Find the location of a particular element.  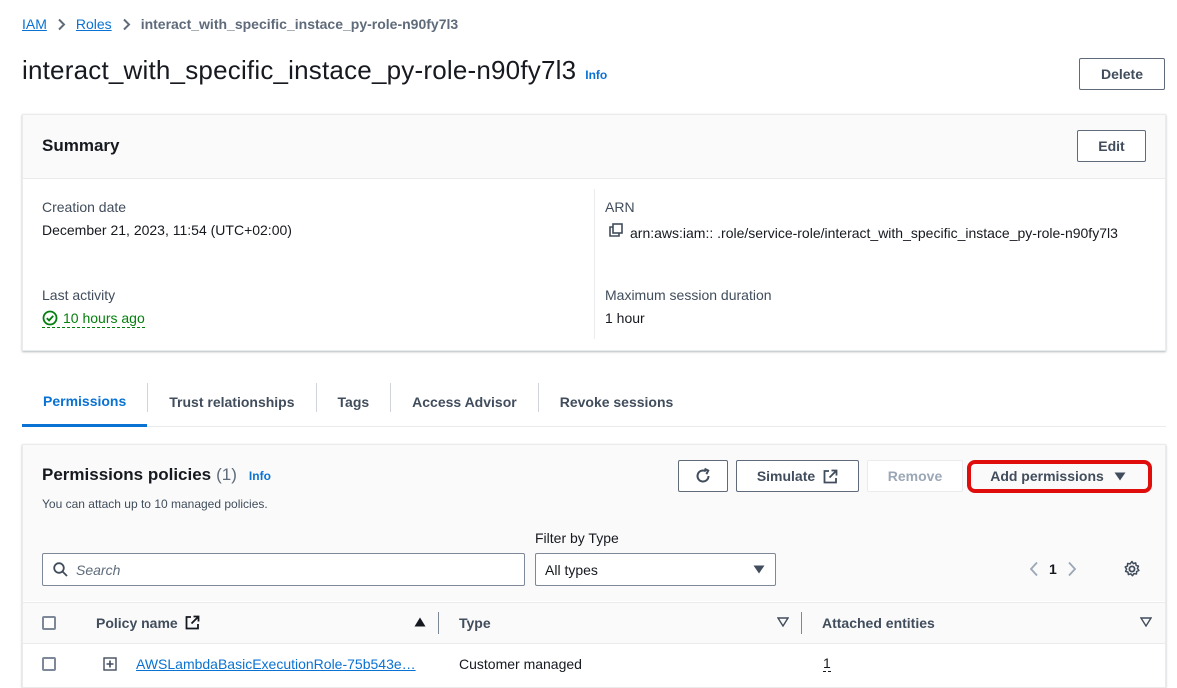

tab-permissions: Permissions is located at coordinates (85, 402).